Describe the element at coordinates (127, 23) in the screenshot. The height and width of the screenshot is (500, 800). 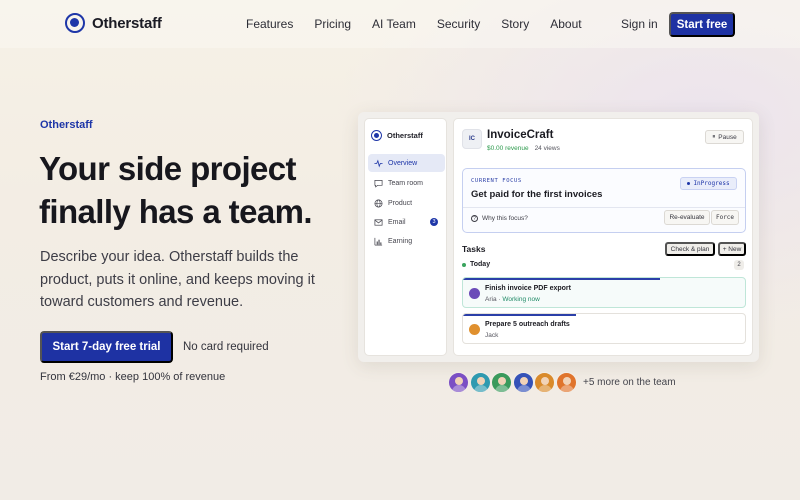
I see `brand-name: Otherstaff` at that location.